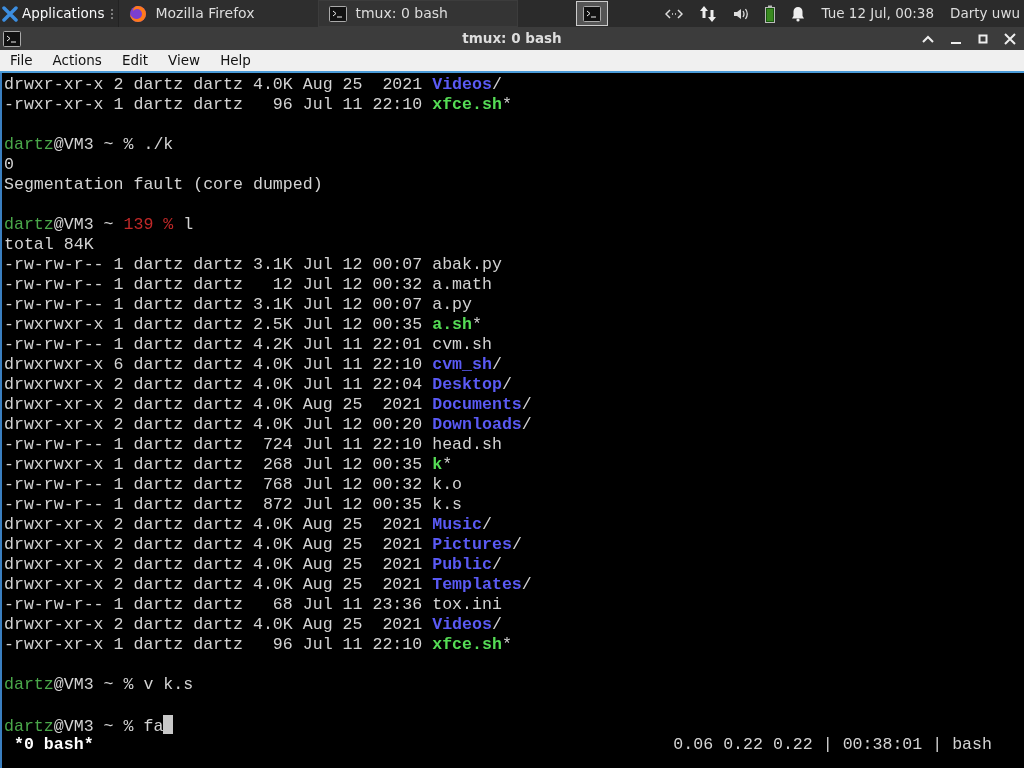 The width and height of the screenshot is (1024, 768). What do you see at coordinates (164, 185) in the screenshot?
I see `terminal-line: Segmentation fault (core dumped)` at bounding box center [164, 185].